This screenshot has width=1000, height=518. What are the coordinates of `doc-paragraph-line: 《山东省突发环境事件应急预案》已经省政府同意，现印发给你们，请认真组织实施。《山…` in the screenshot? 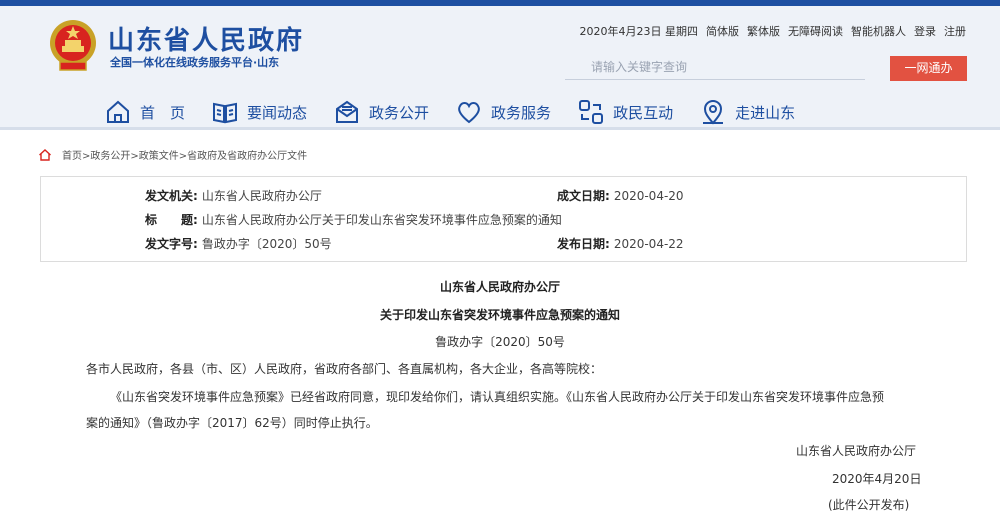 It's located at (497, 397).